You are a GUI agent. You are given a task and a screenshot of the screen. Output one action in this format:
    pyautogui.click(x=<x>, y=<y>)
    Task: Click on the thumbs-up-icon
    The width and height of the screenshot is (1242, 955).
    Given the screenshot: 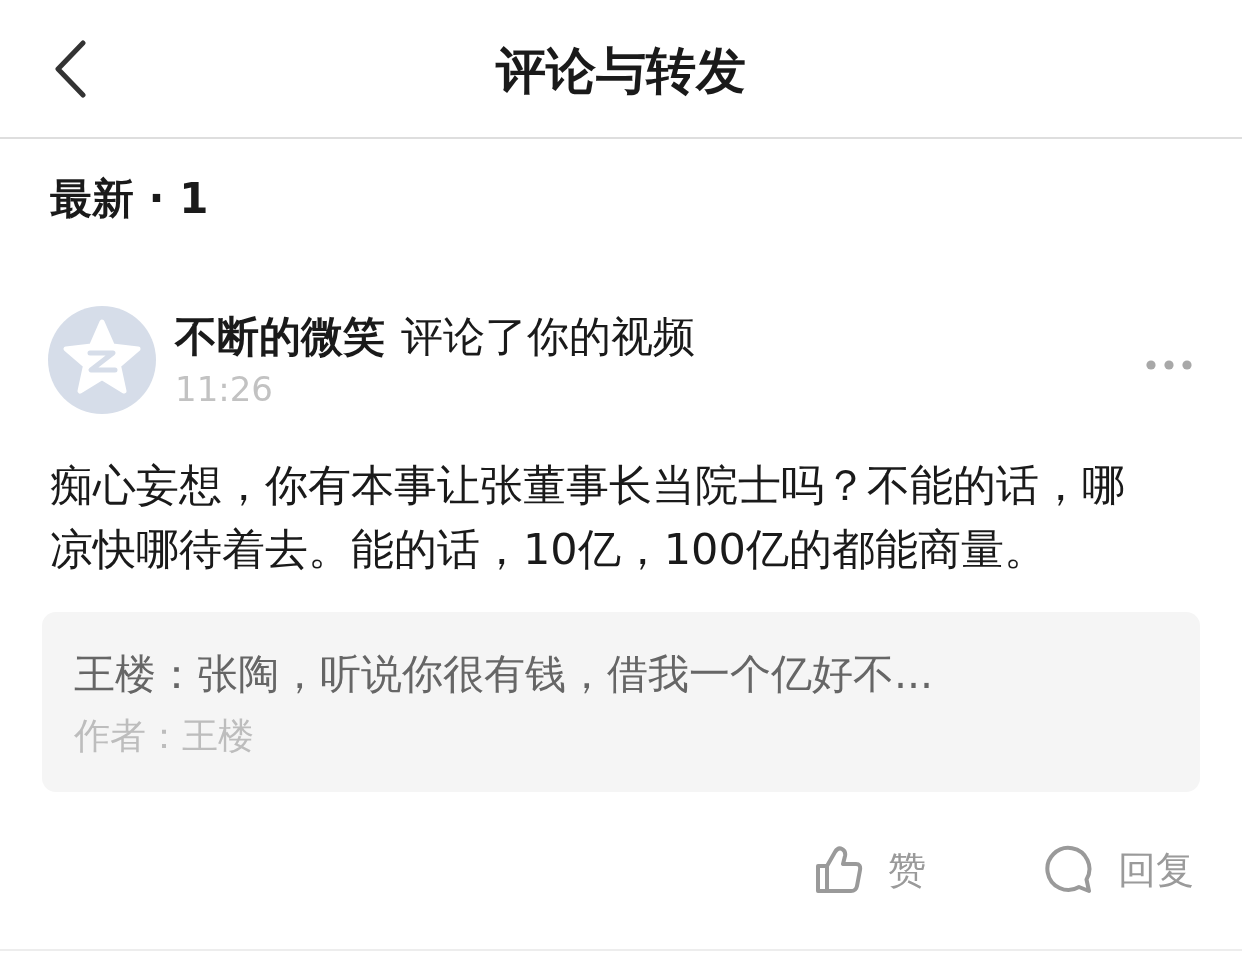 What is the action you would take?
    pyautogui.click(x=839, y=870)
    